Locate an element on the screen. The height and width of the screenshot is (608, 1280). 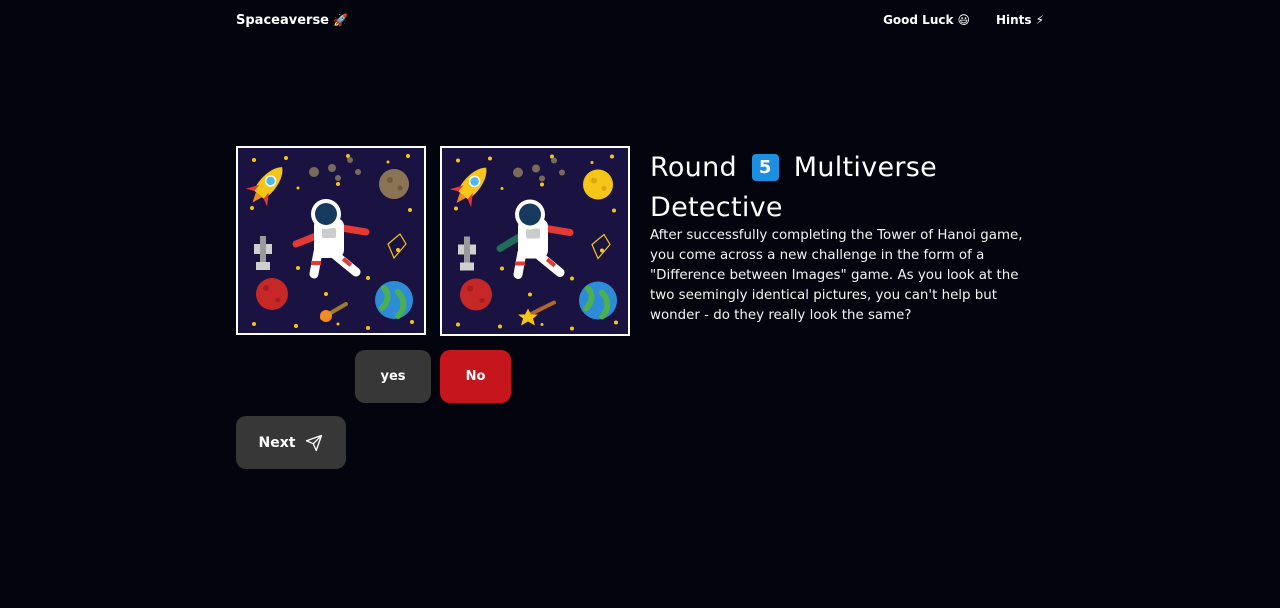
no-button: No is located at coordinates (475, 376).